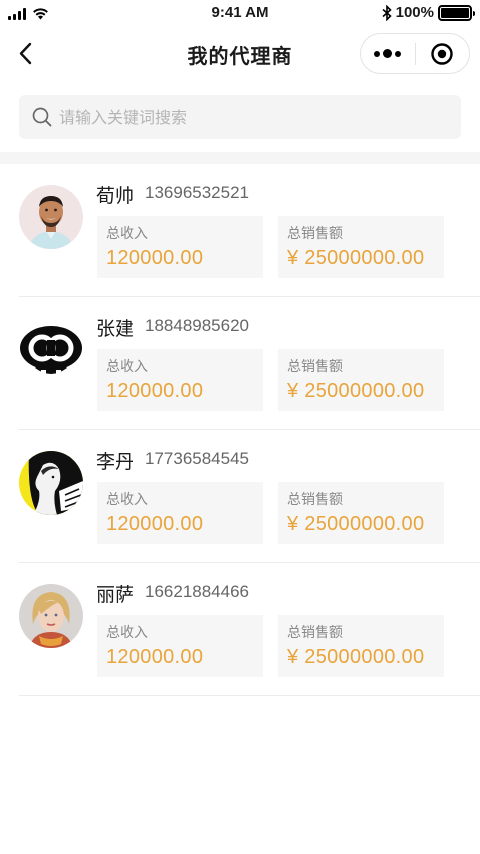  What do you see at coordinates (197, 591) in the screenshot?
I see `agent-phone: 16621884466` at bounding box center [197, 591].